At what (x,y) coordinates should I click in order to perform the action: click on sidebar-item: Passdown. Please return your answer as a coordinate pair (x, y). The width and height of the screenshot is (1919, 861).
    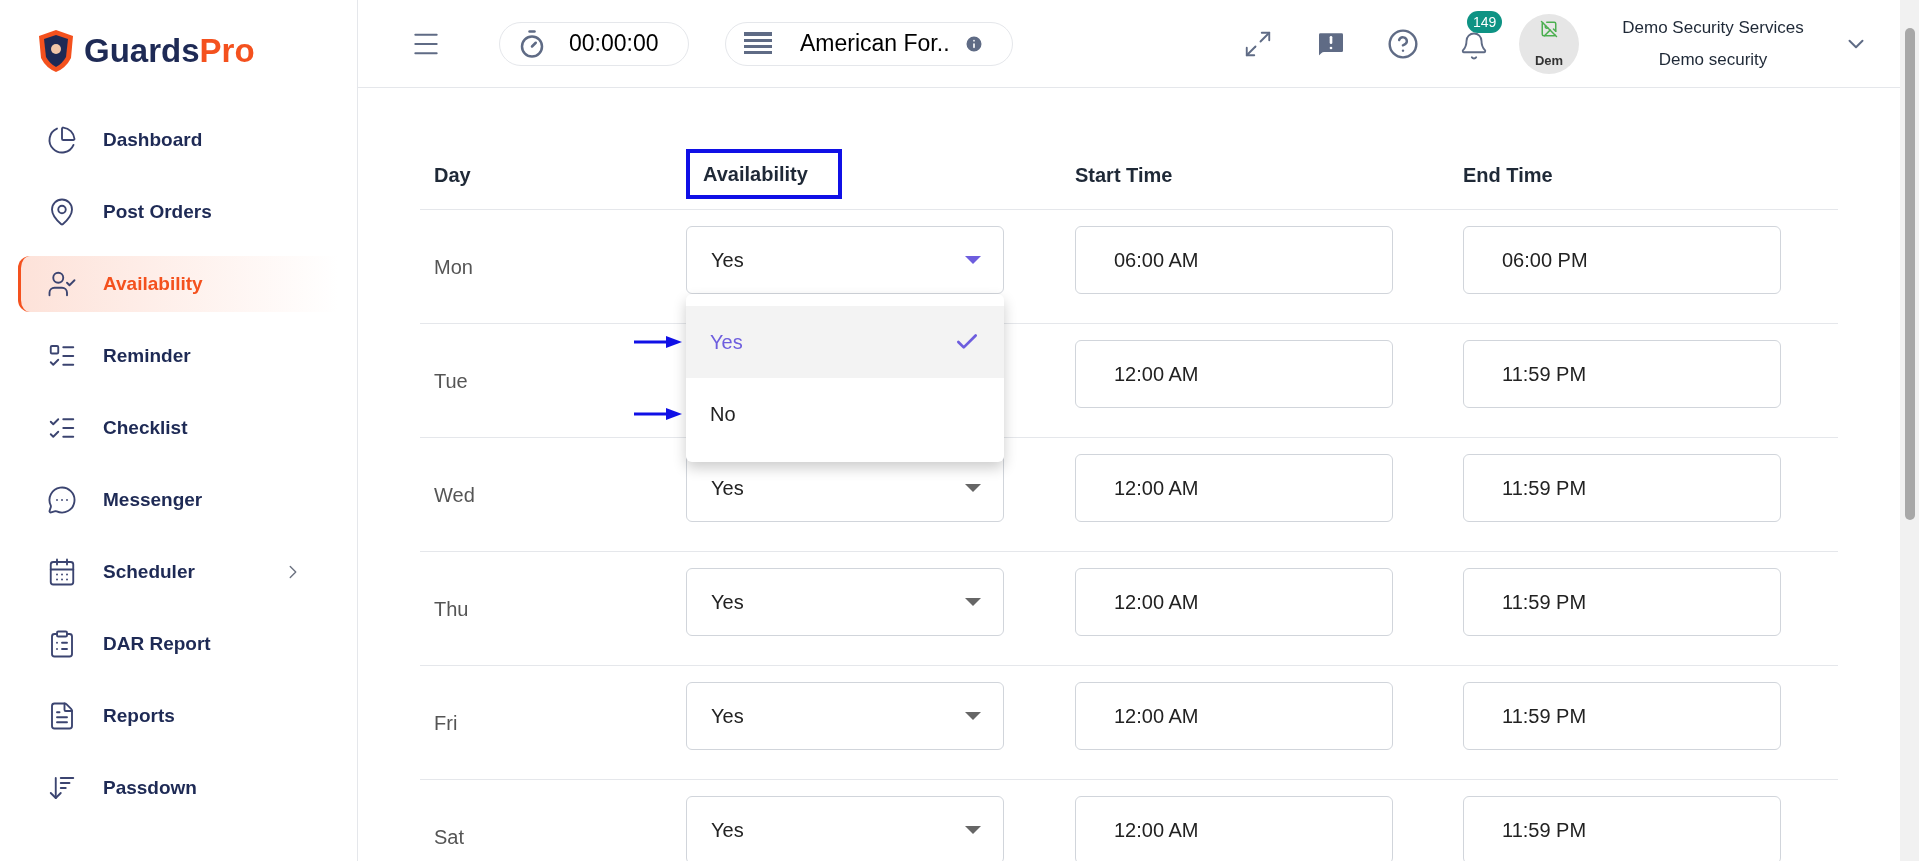
    Looking at the image, I should click on (178, 788).